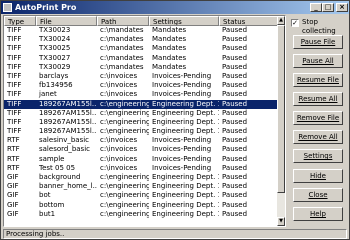  What do you see at coordinates (281, 221) in the screenshot?
I see `scroll-down-icon: ▼` at bounding box center [281, 221].